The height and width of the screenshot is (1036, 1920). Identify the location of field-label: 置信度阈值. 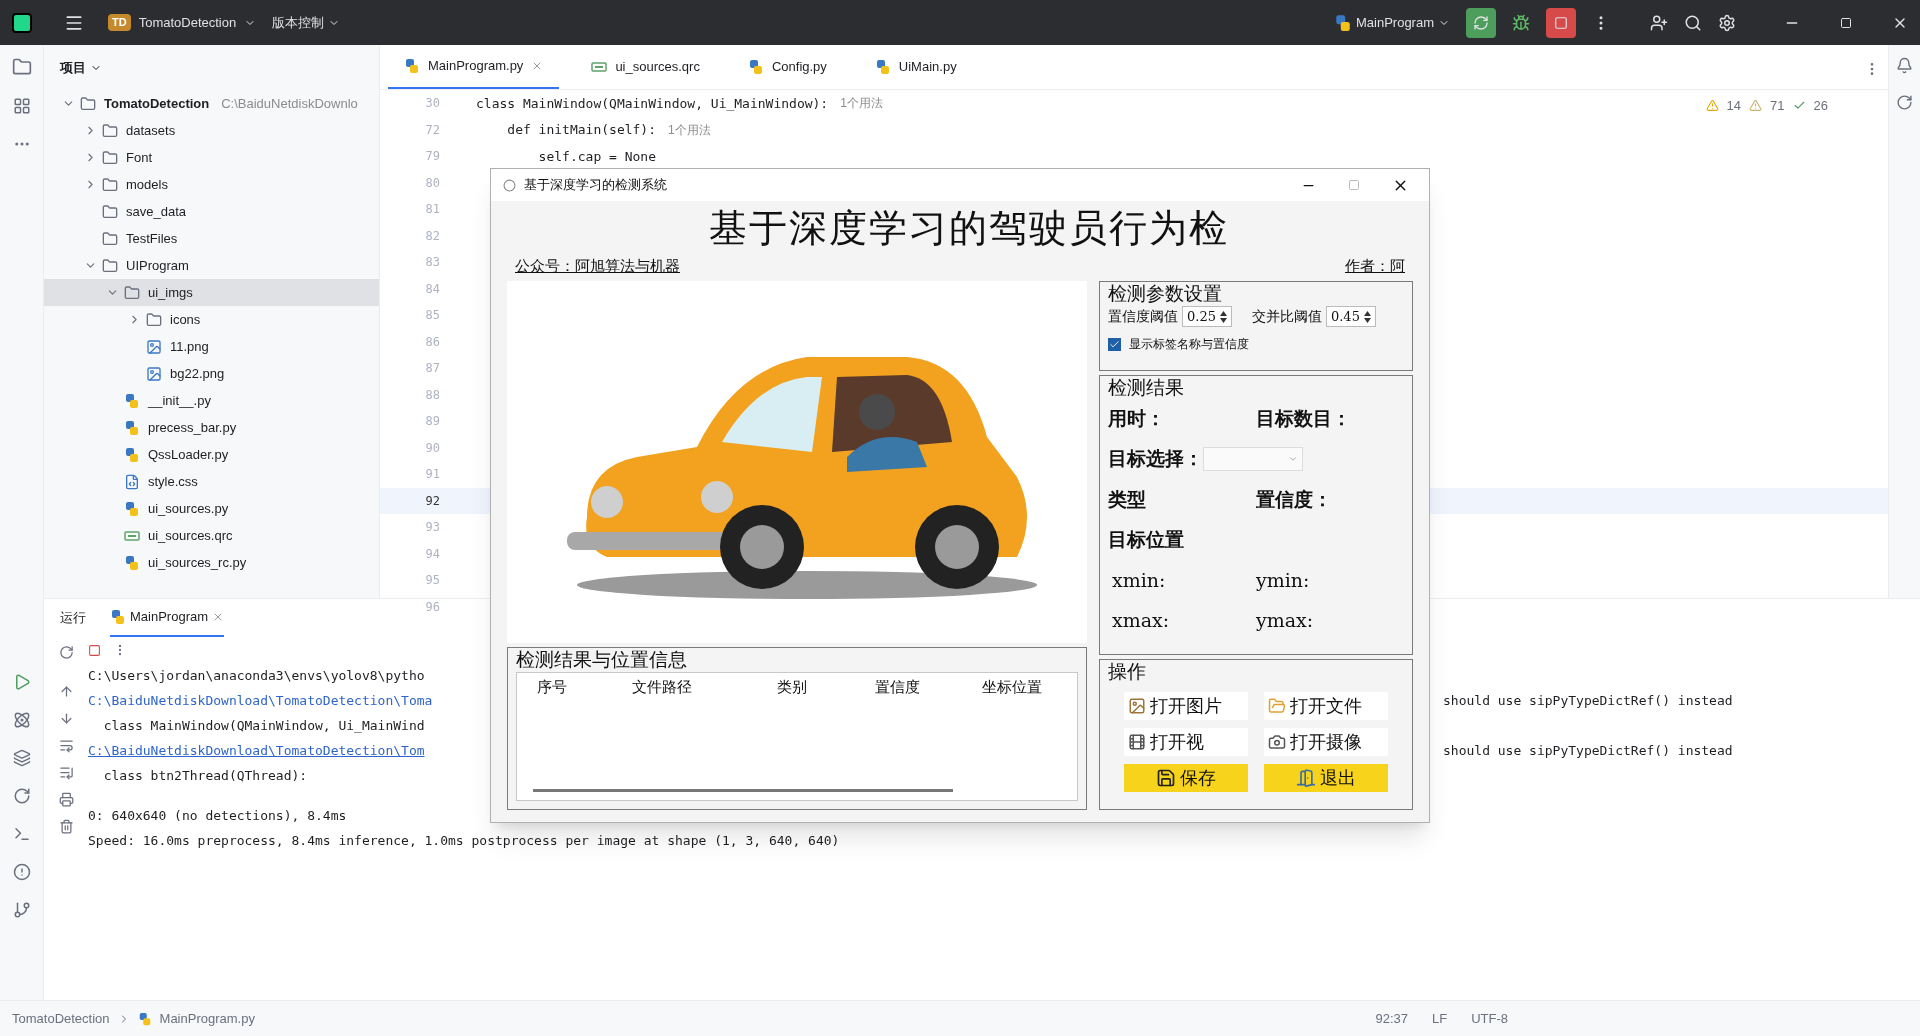
(1143, 316).